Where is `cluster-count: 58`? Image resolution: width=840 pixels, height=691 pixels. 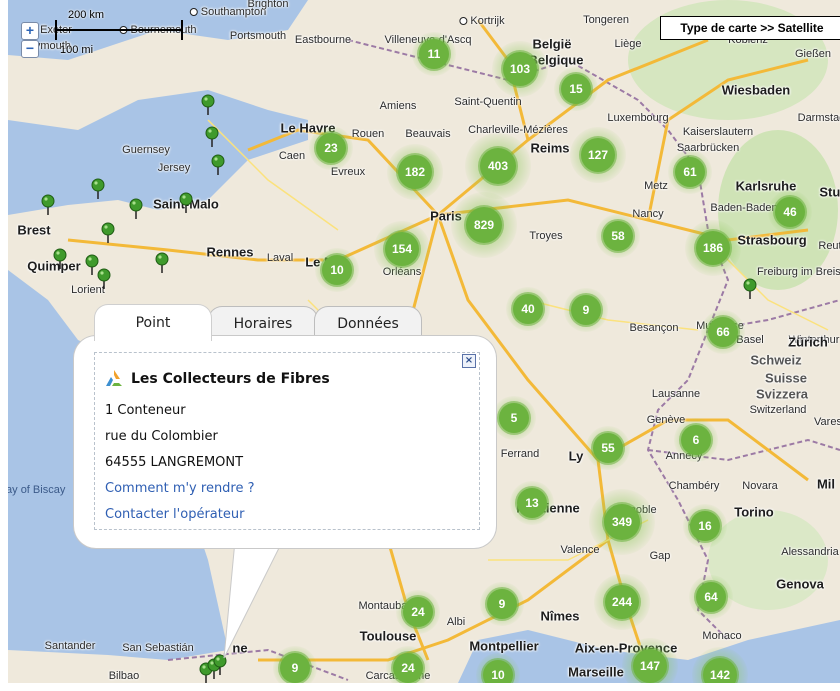 cluster-count: 58 is located at coordinates (618, 236).